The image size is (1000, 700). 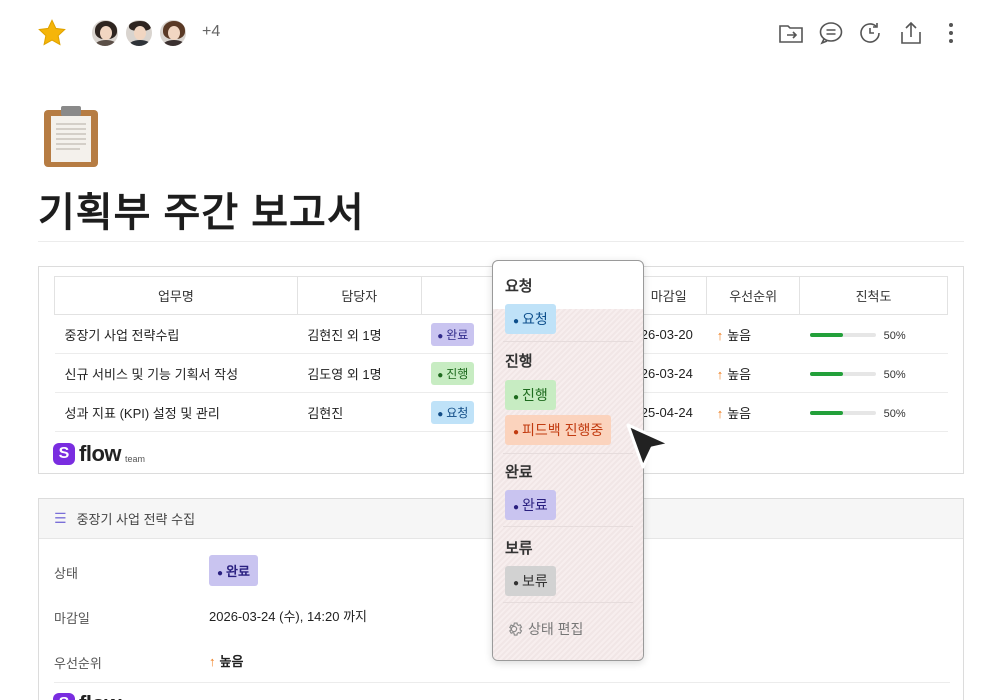 I want to click on task-name: 신규 서비스 및 기능 기획서 작성, so click(x=176, y=373).